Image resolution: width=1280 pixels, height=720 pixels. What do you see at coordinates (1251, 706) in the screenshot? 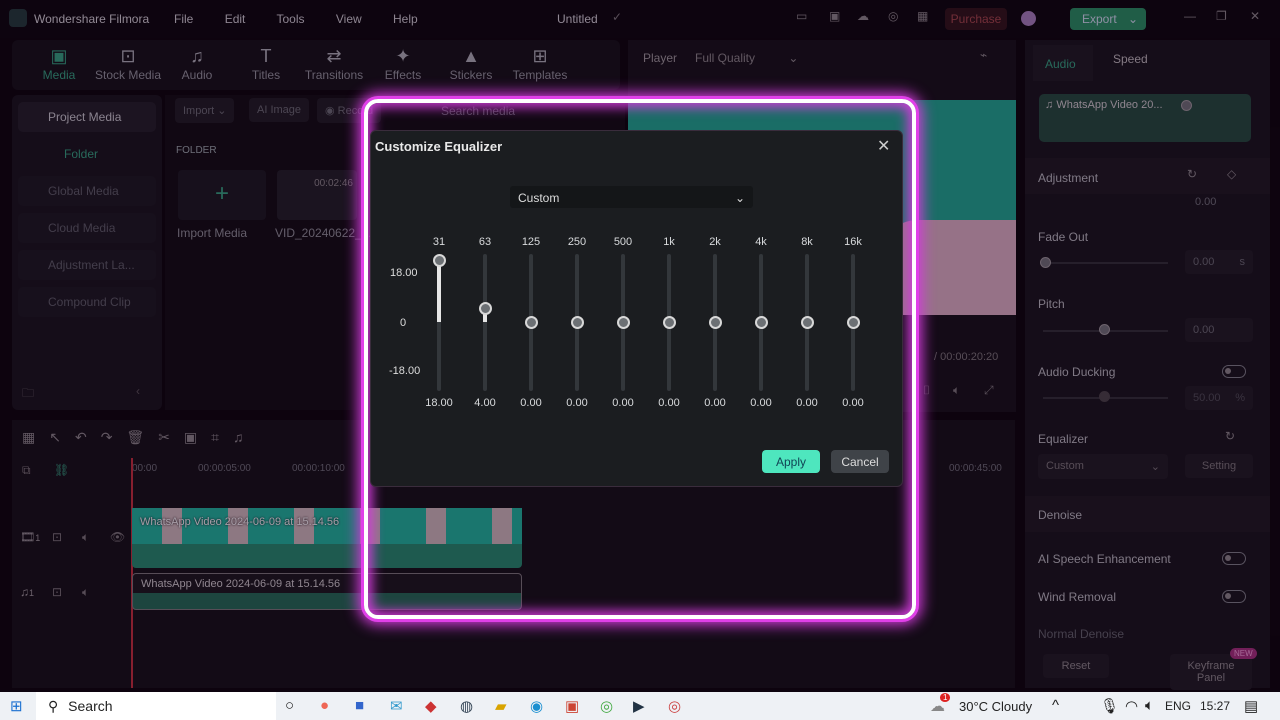
I see `notifications-icon: ▤` at bounding box center [1251, 706].